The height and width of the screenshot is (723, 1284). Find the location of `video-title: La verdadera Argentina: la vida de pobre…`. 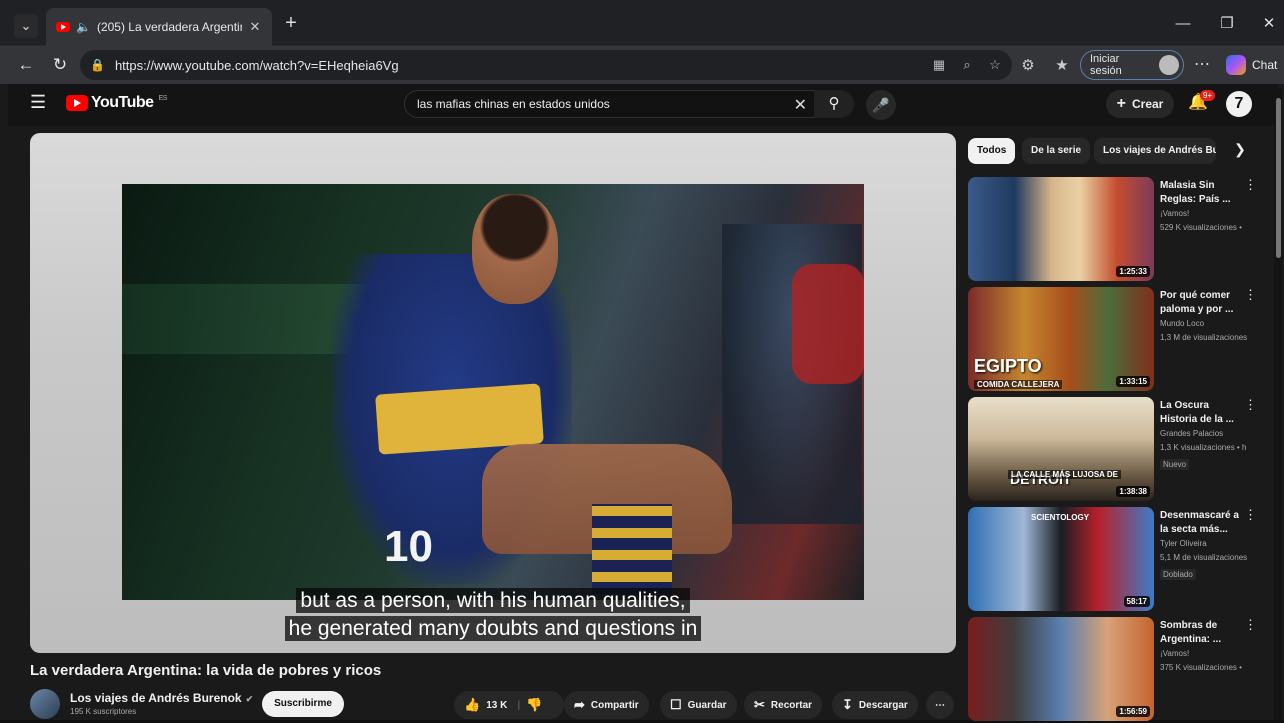

video-title: La verdadera Argentina: la vida de pobre… is located at coordinates (206, 670).